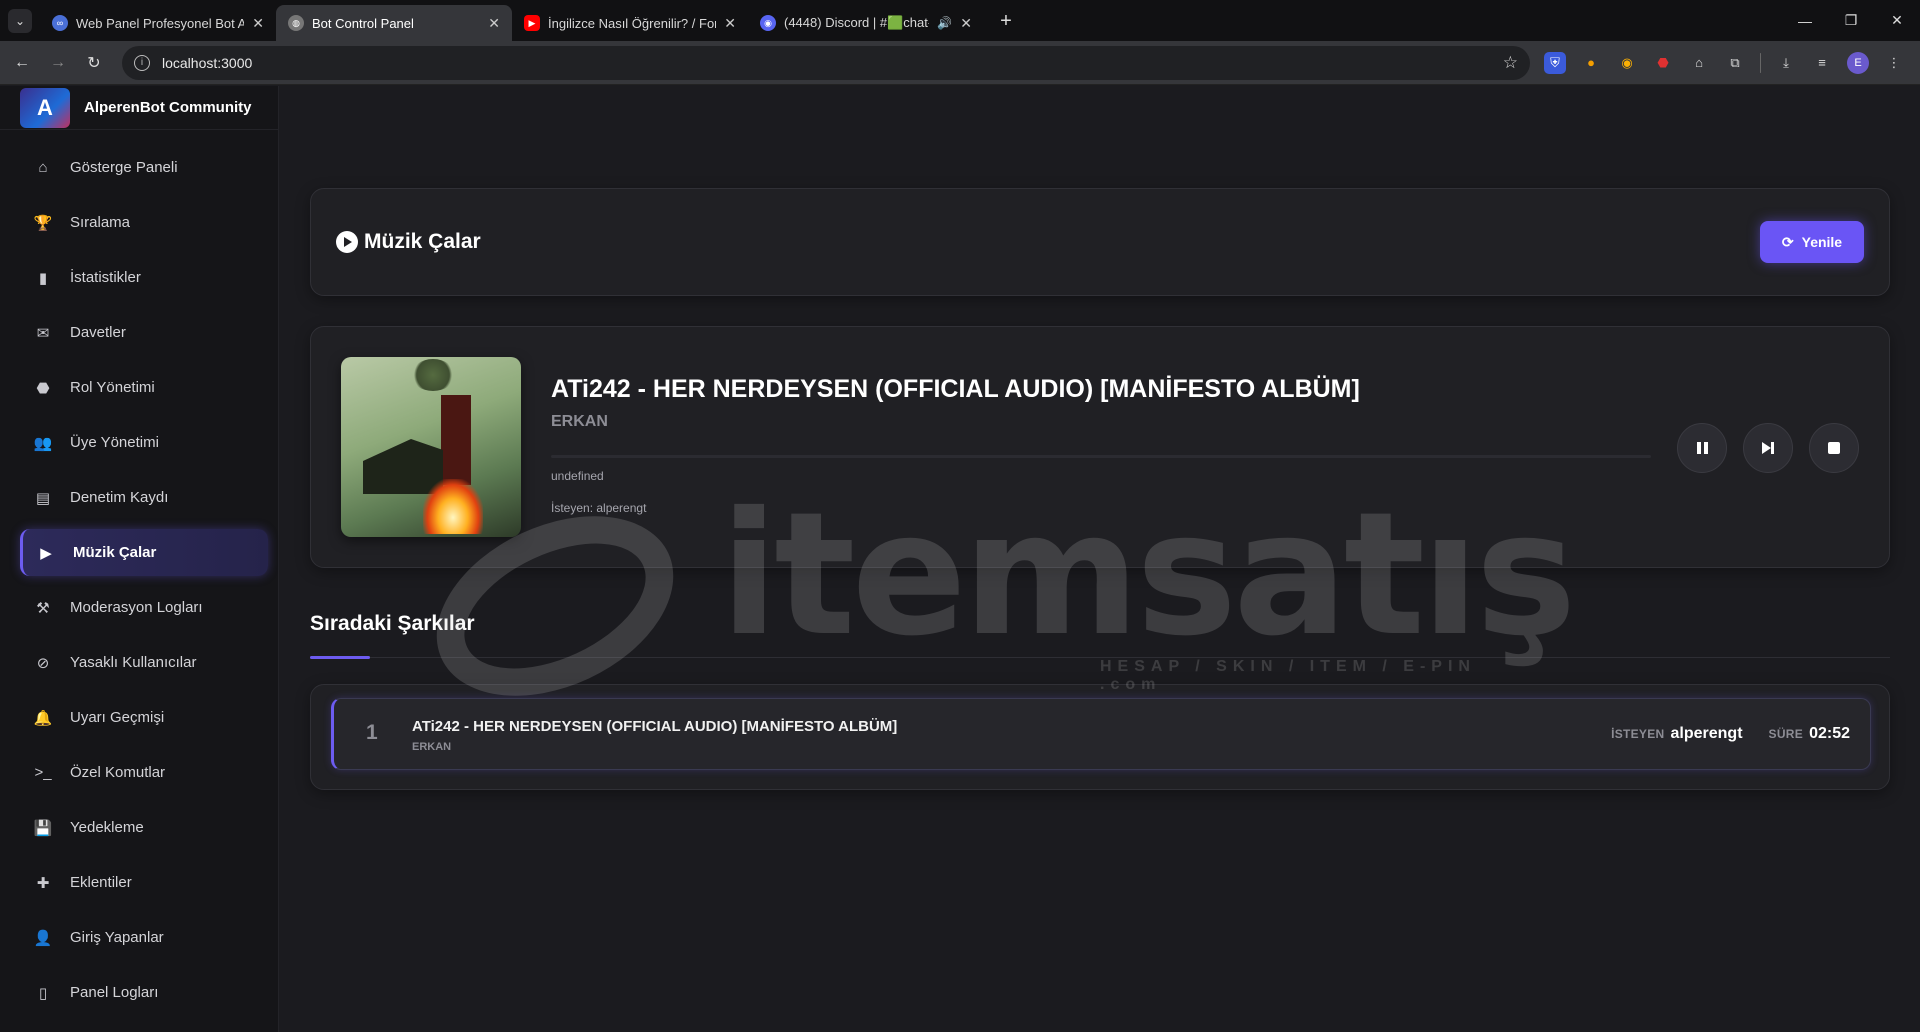 This screenshot has width=1920, height=1032. I want to click on pause-button, so click(1702, 448).